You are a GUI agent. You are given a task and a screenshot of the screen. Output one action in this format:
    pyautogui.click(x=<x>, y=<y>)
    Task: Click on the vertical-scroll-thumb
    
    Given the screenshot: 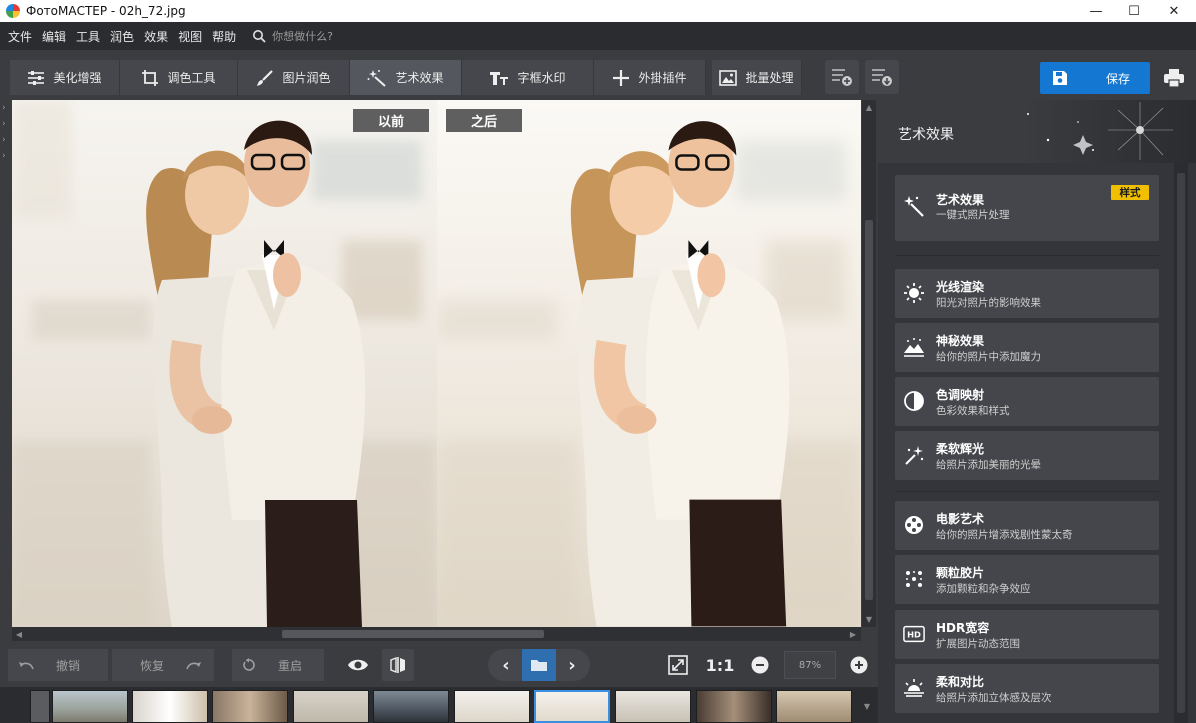 What is the action you would take?
    pyautogui.click(x=869, y=410)
    